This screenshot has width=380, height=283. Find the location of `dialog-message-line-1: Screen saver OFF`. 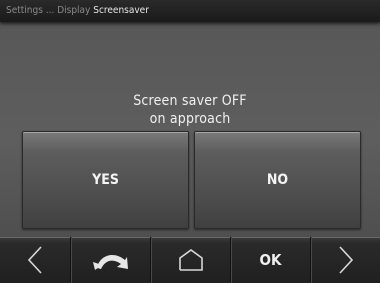

dialog-message-line-1: Screen saver OFF is located at coordinates (190, 101).